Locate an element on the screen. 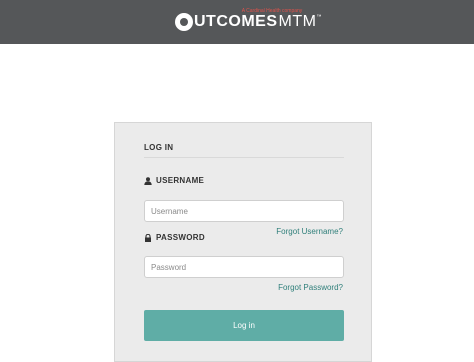  app-header: A Cardinal Health company UTCOMES MTM ™ is located at coordinates (237, 22).